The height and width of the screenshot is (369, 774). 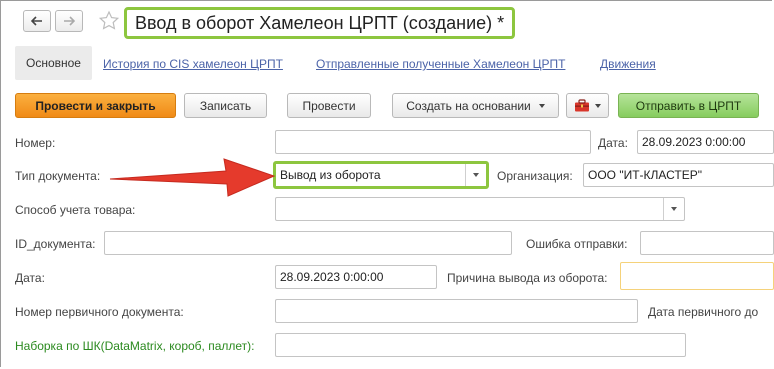 I want to click on forward-button, so click(x=69, y=21).